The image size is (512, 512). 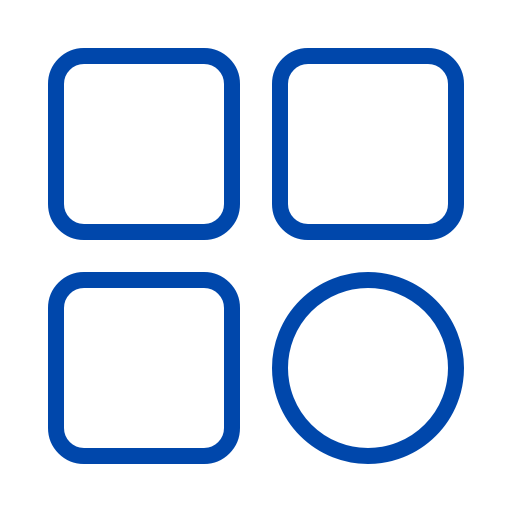 What do you see at coordinates (144, 144) in the screenshot?
I see `rounded-square-top-left` at bounding box center [144, 144].